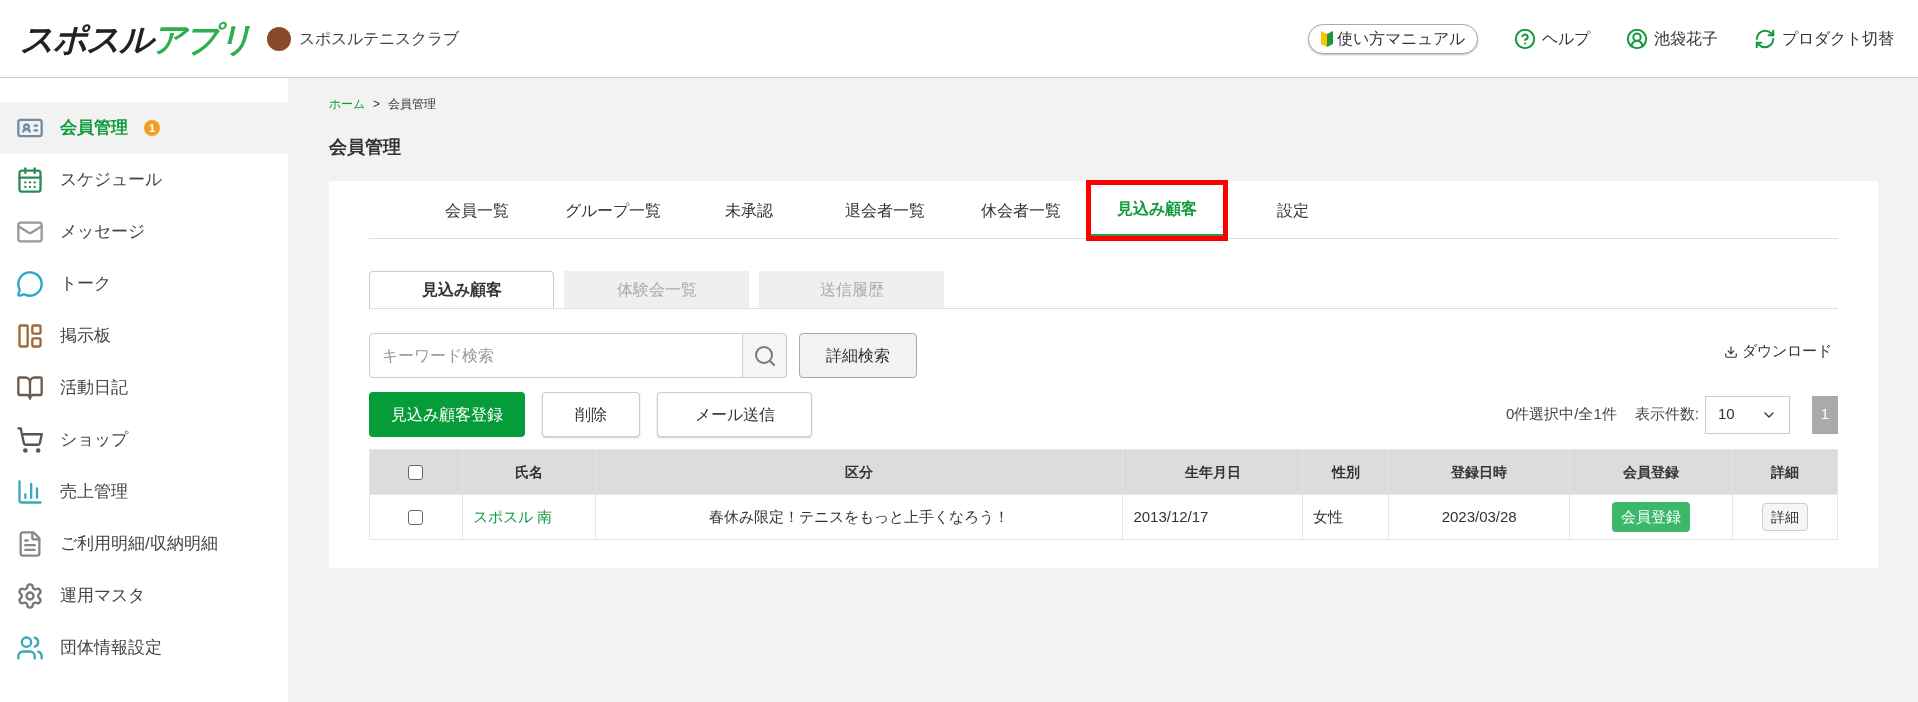  I want to click on sidebar-item: ご利用明細/収納明細, so click(144, 544).